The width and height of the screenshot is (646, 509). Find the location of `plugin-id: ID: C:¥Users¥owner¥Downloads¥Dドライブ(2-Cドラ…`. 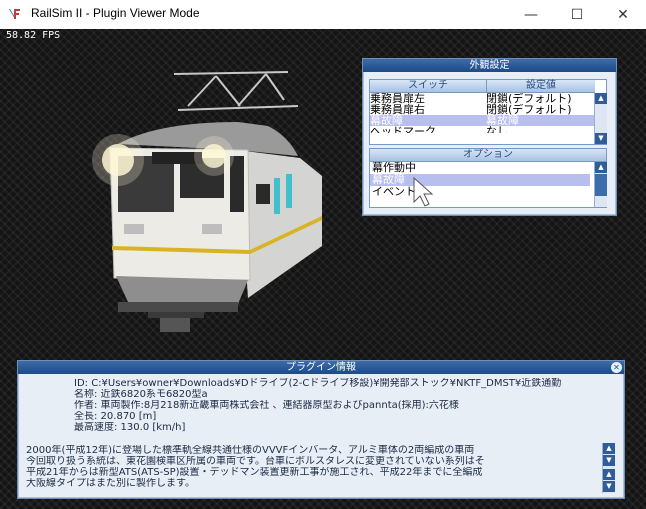

plugin-id: ID: C:¥Users¥owner¥Downloads¥Dドライブ(2-Cドラ… is located at coordinates (318, 383).